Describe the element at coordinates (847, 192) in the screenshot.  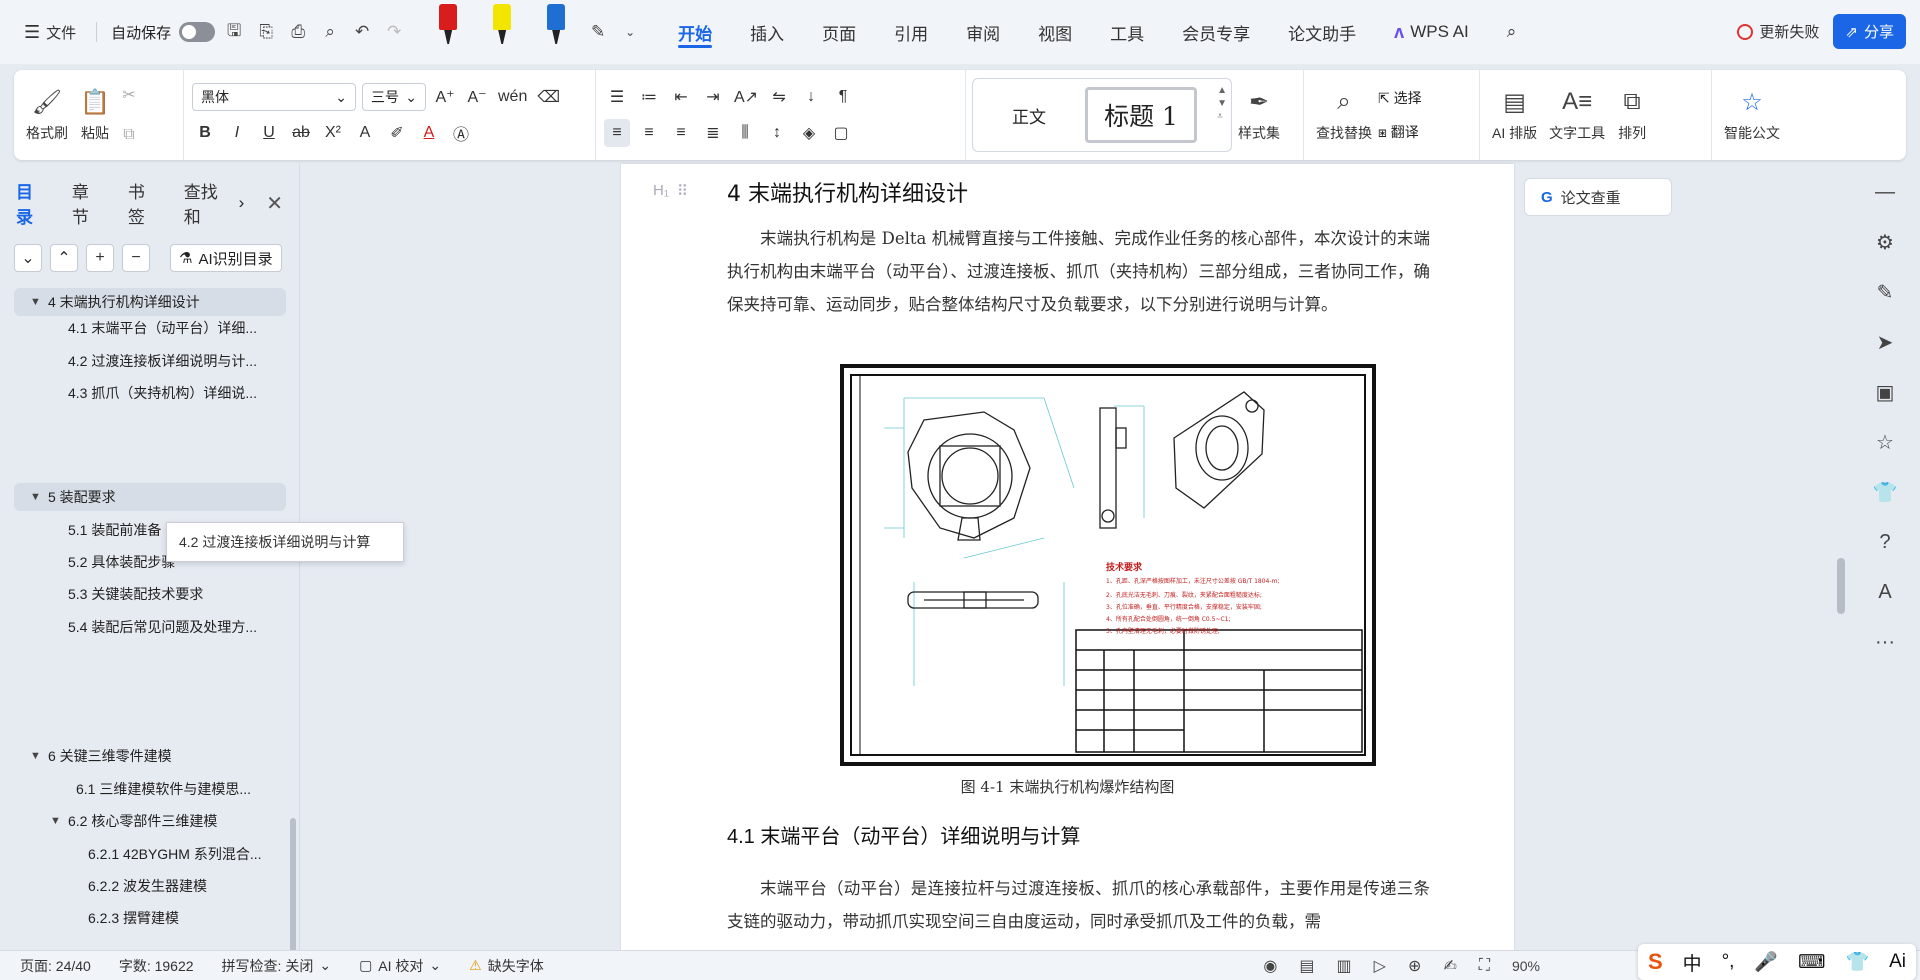
I see `section-heading: 4 末端执行机构详细设计` at that location.